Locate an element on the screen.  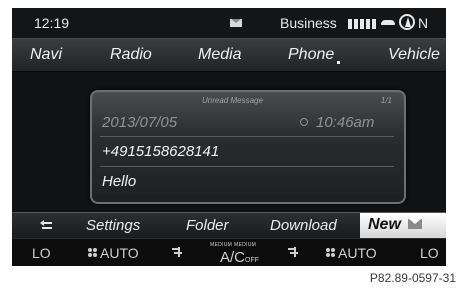
ac-button: A/COFF is located at coordinates (239, 257).